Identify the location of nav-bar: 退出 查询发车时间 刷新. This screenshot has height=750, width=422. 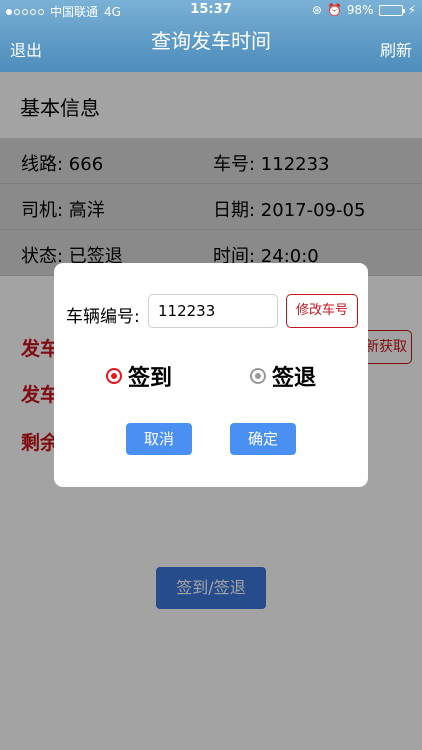
(211, 47).